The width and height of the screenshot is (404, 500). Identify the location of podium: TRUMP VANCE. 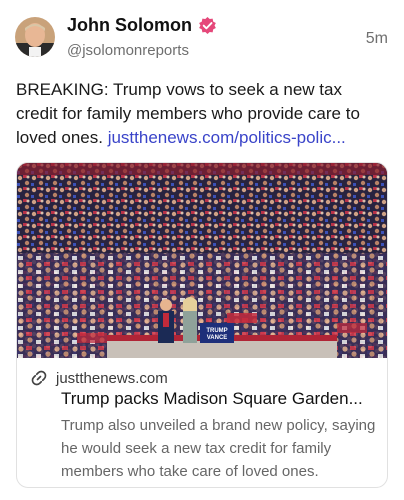
(217, 333).